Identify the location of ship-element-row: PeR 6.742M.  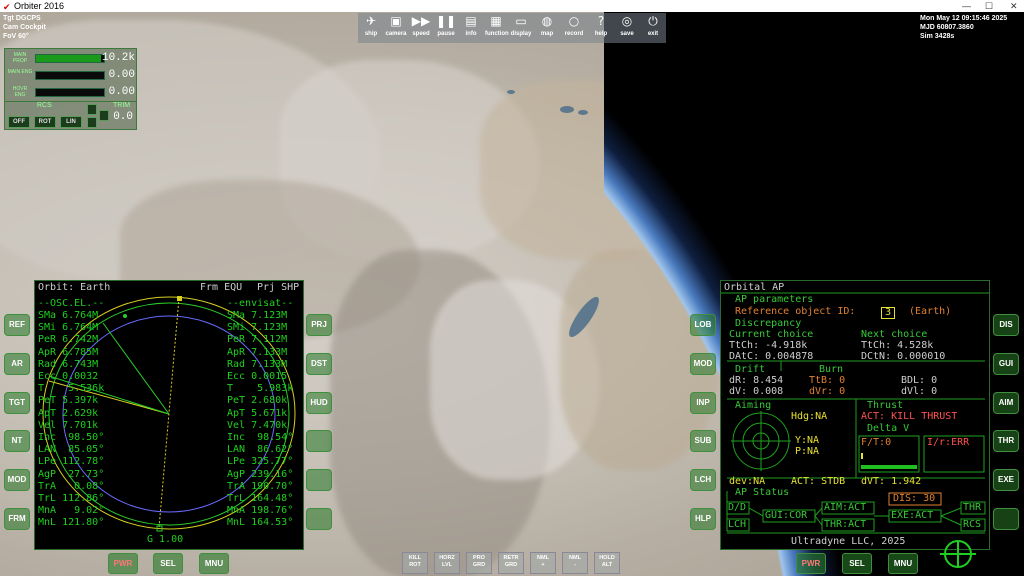
(68, 340).